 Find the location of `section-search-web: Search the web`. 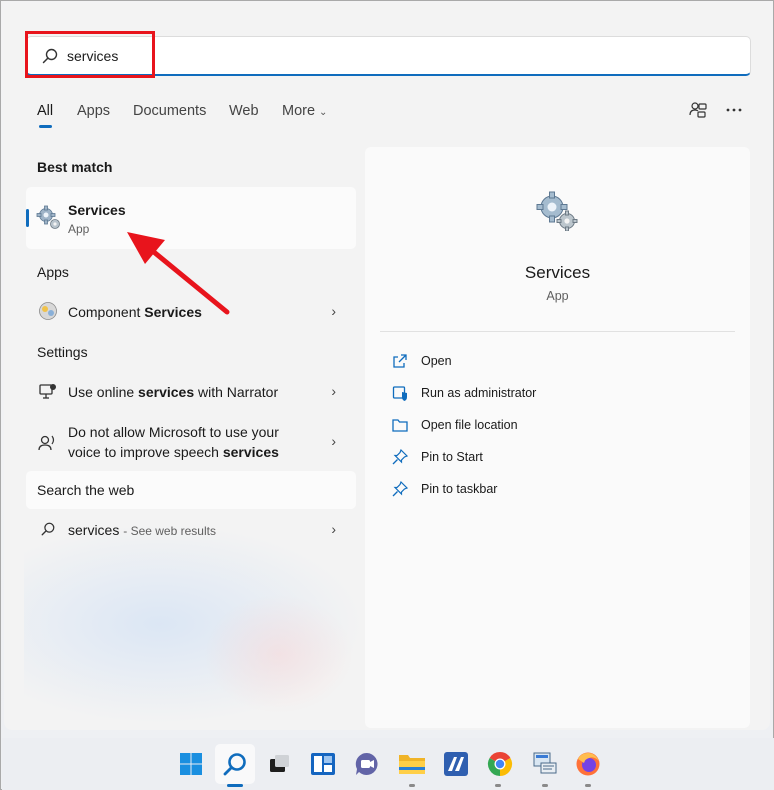

section-search-web: Search the web is located at coordinates (86, 490).